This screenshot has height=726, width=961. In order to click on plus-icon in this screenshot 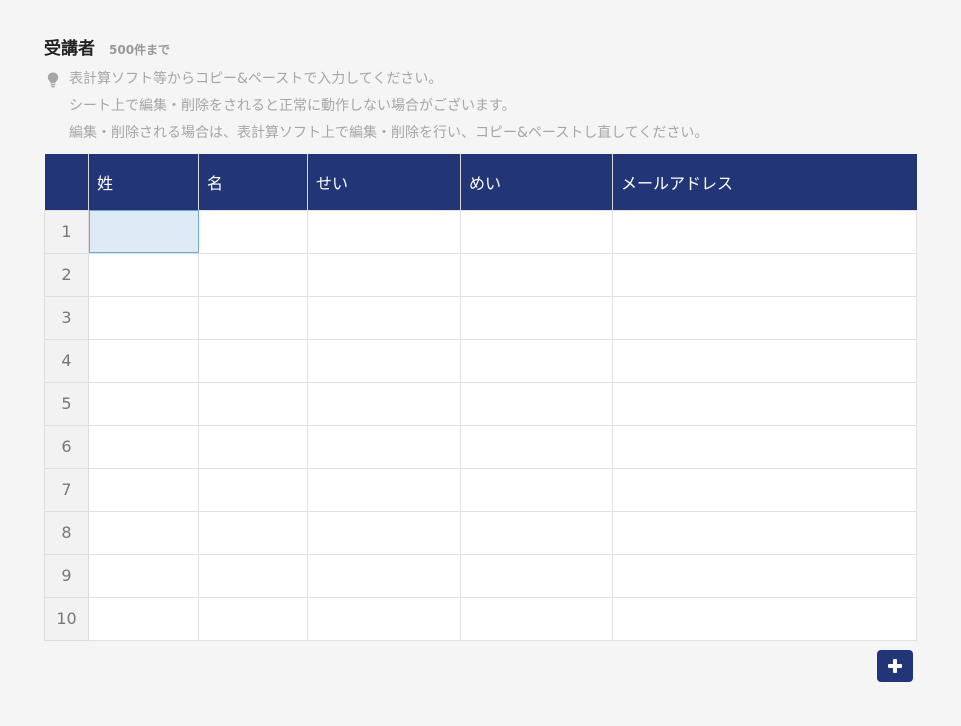, I will do `click(895, 666)`.